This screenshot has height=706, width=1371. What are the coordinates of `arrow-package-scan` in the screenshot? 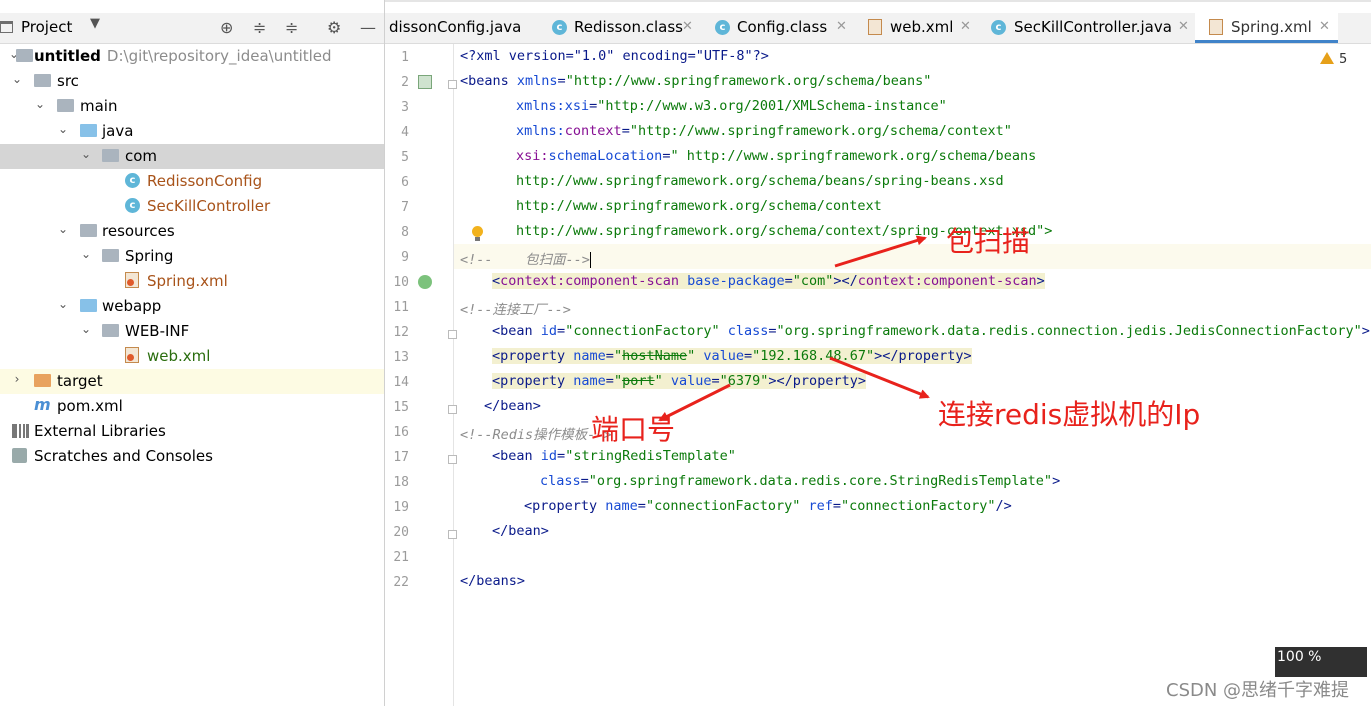 It's located at (880, 251).